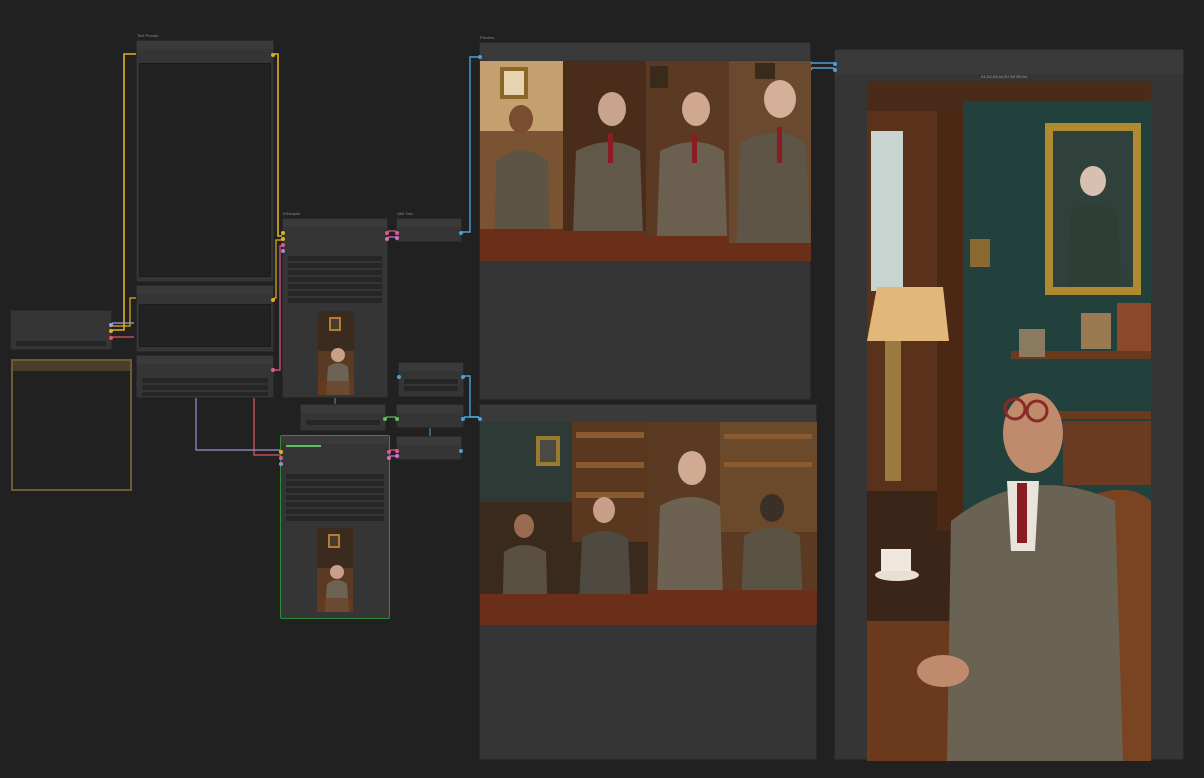 This screenshot has height=778, width=1204. Describe the element at coordinates (205, 325) in the screenshot. I see `encode-textarea` at that location.